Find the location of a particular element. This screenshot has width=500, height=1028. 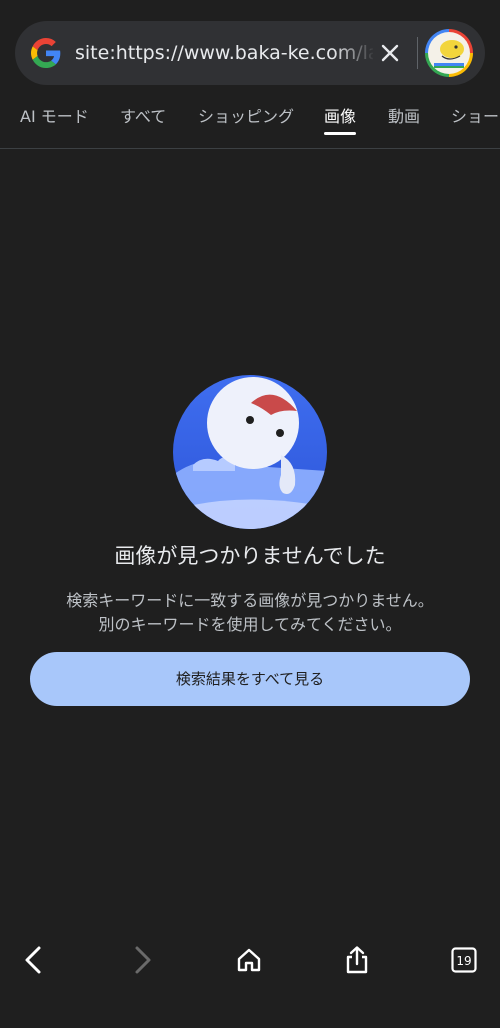

tabs-button: 19 is located at coordinates (464, 960).